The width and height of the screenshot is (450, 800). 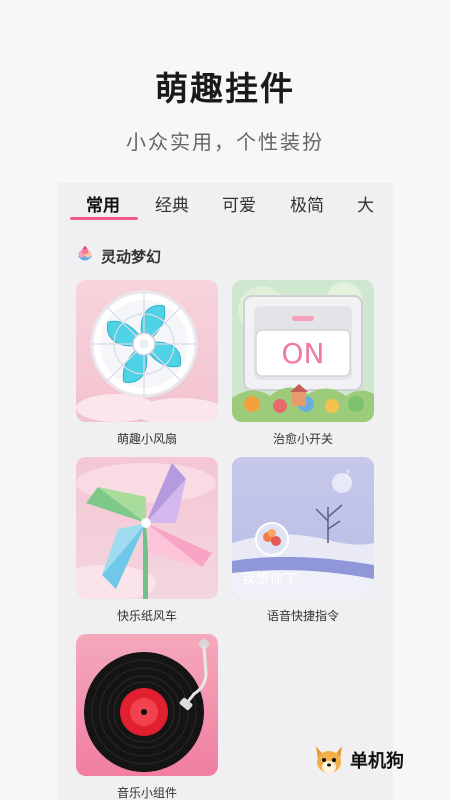 I want to click on widget-card-switch: ON 治愈小开关, so click(x=303, y=363).